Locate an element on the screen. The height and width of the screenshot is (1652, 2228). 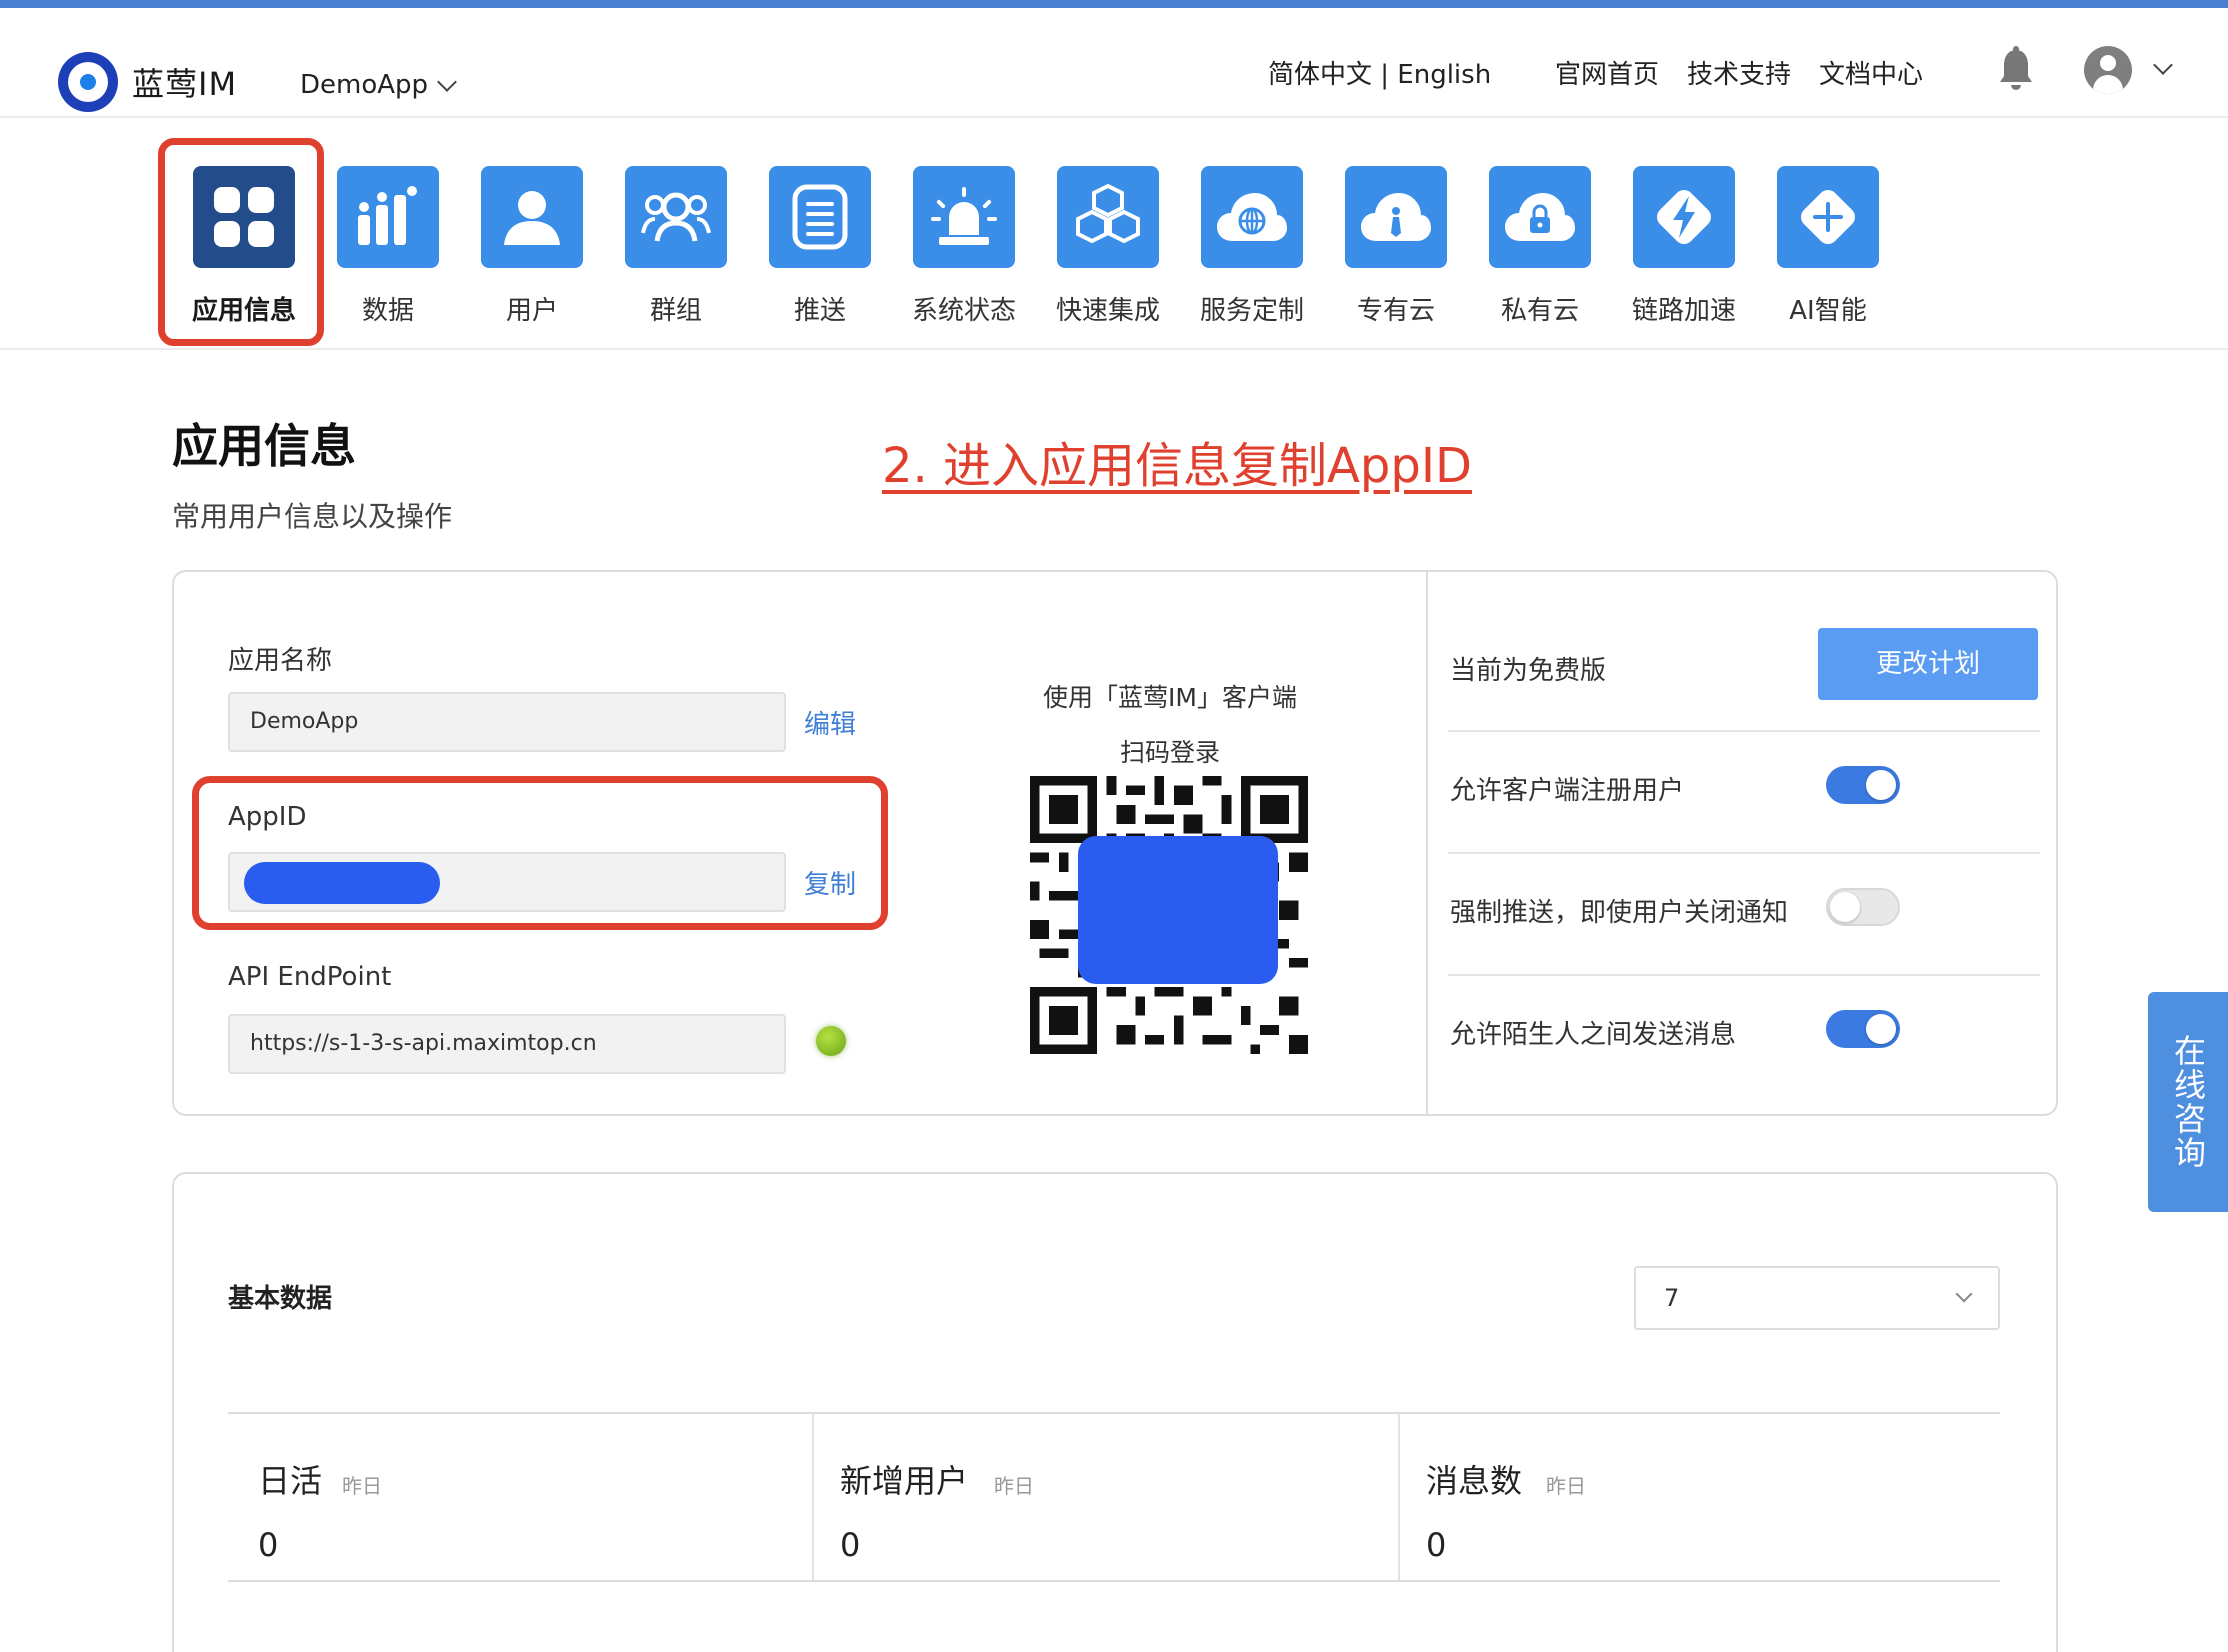
app-switcher-label: DemoApp is located at coordinates (364, 85).